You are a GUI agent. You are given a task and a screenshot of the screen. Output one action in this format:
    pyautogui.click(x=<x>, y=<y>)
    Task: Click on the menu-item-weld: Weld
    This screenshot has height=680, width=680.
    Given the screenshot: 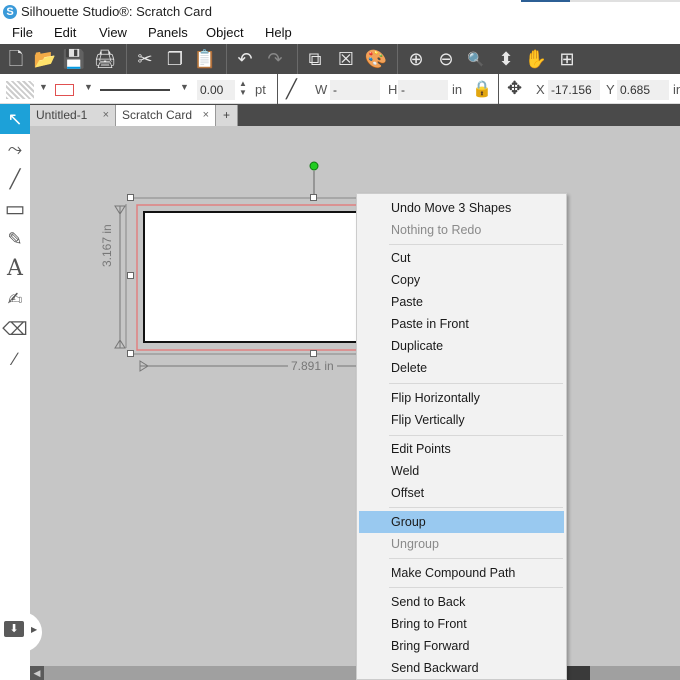 What is the action you would take?
    pyautogui.click(x=461, y=471)
    